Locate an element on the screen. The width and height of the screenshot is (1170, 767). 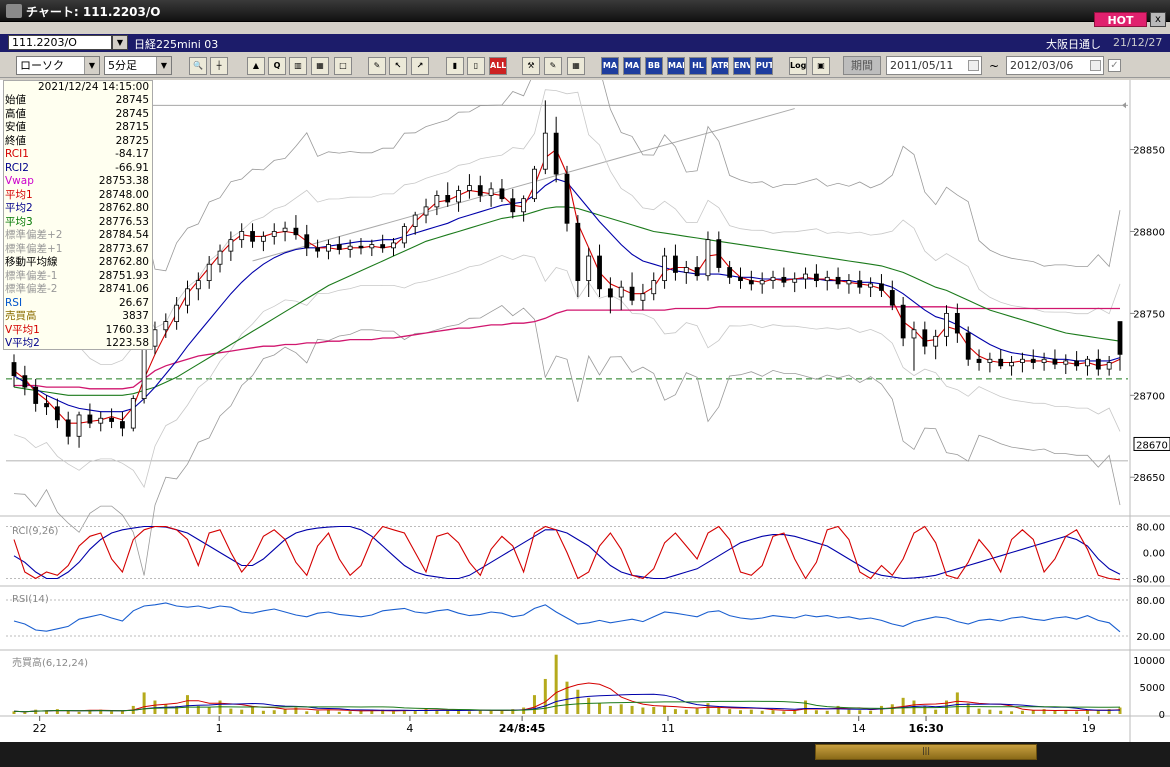
toolbar-button-chart-a: ▲ is located at coordinates (256, 66).